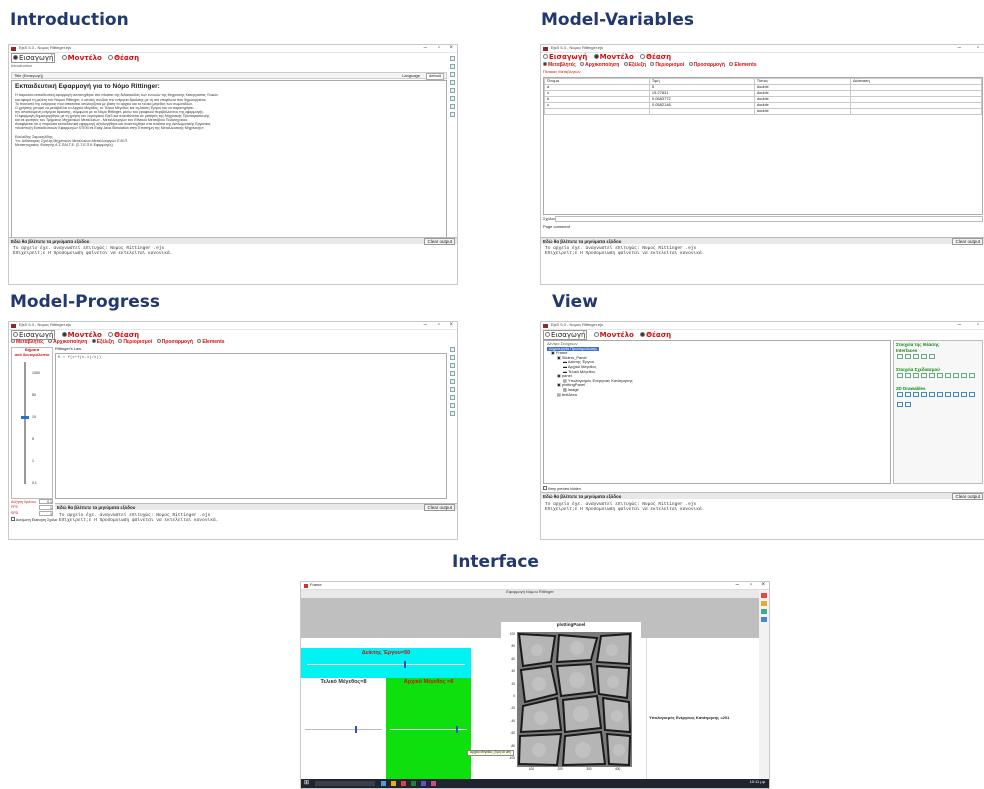  What do you see at coordinates (25, 417) in the screenshot?
I see `steps-slider-thumb` at bounding box center [25, 417].